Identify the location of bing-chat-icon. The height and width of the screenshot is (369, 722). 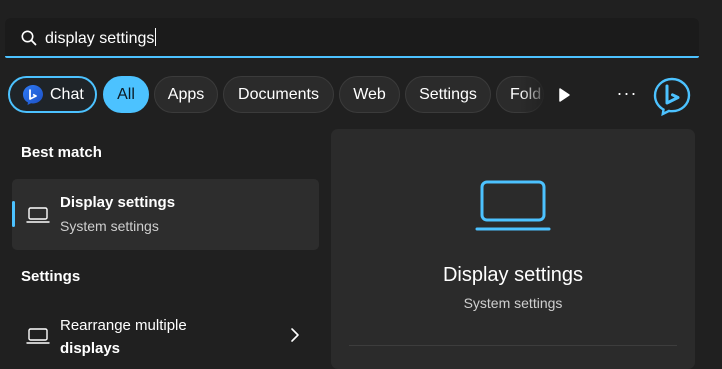
(33, 94).